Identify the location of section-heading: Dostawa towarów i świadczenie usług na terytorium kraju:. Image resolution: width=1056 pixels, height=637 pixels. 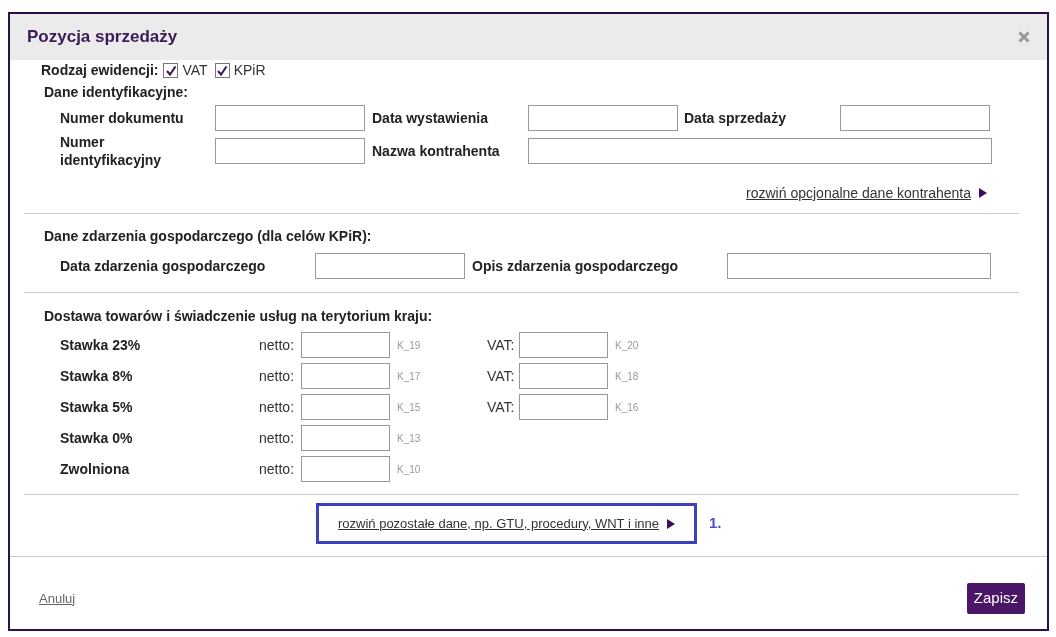
(238, 316).